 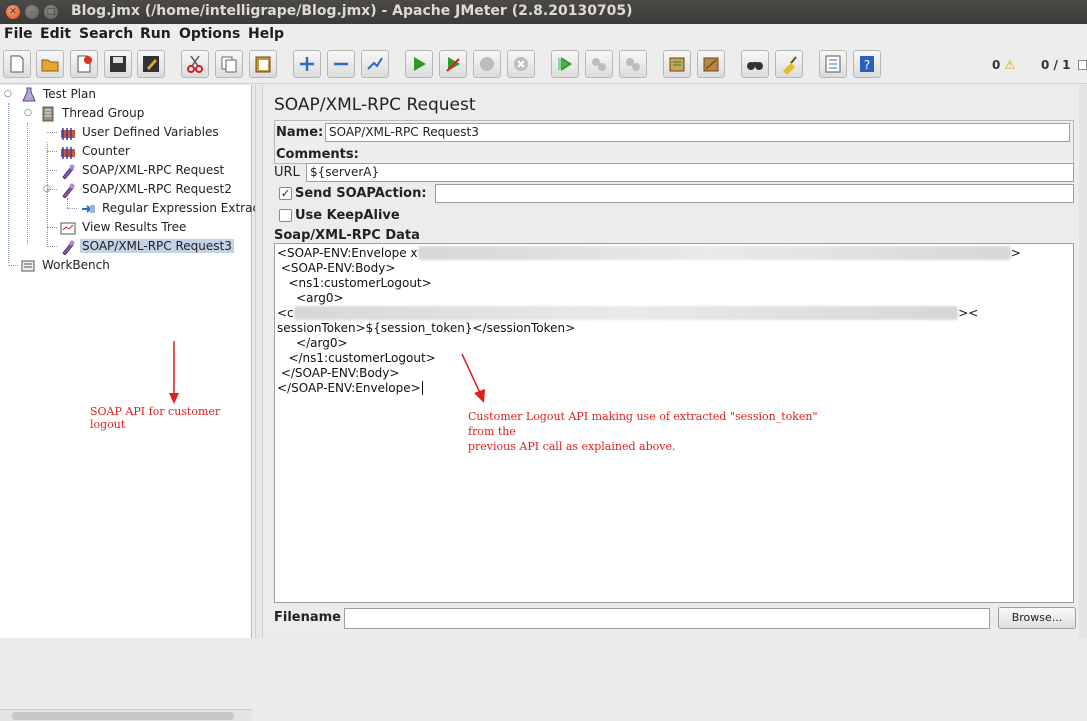 What do you see at coordinates (347, 235) in the screenshot?
I see `data-label: Soap/XML-RPC Data` at bounding box center [347, 235].